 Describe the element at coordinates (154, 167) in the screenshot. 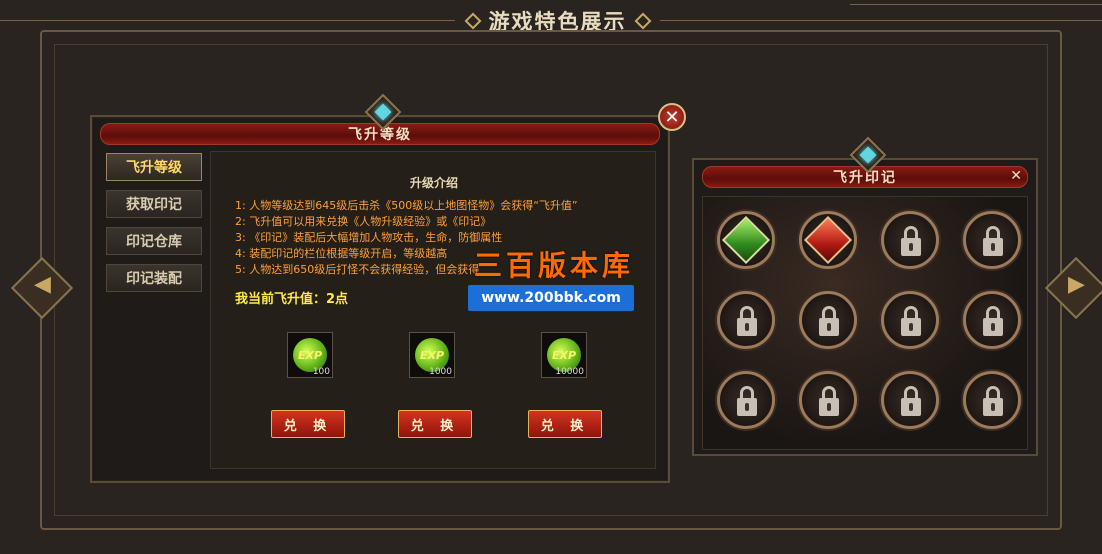

I see `tab-ascension-level: 飞升等级` at that location.